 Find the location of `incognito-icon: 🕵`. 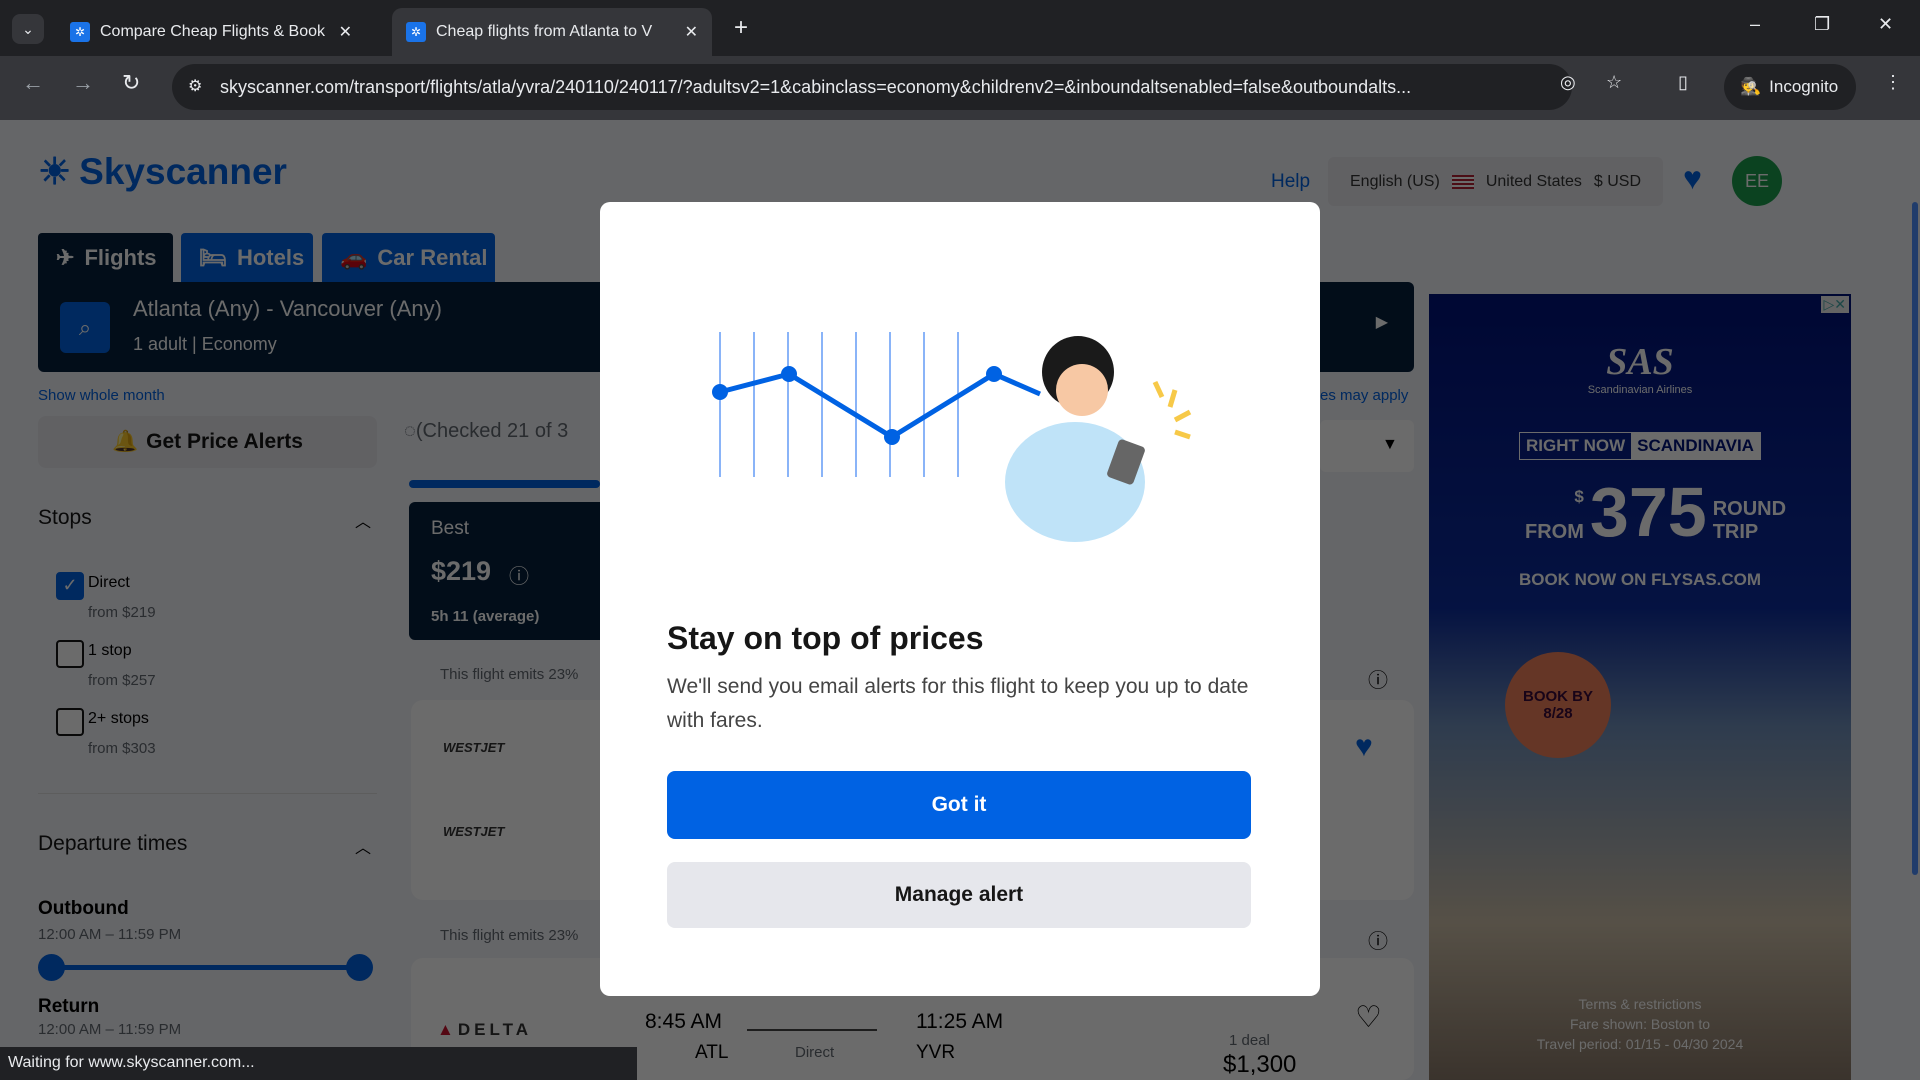

incognito-icon: 🕵 is located at coordinates (1751, 86).